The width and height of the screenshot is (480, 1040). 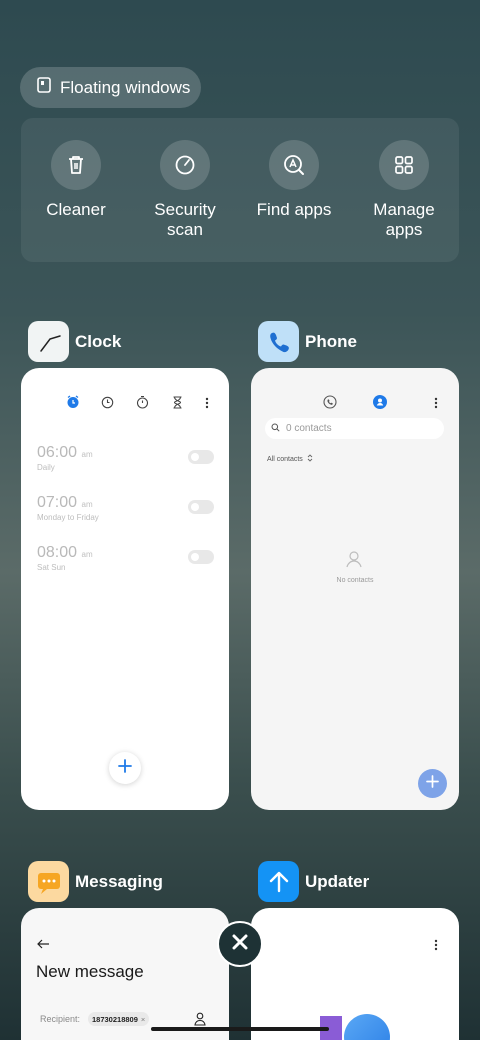 What do you see at coordinates (119, 881) in the screenshot?
I see `messaging-app-name: Messaging` at bounding box center [119, 881].